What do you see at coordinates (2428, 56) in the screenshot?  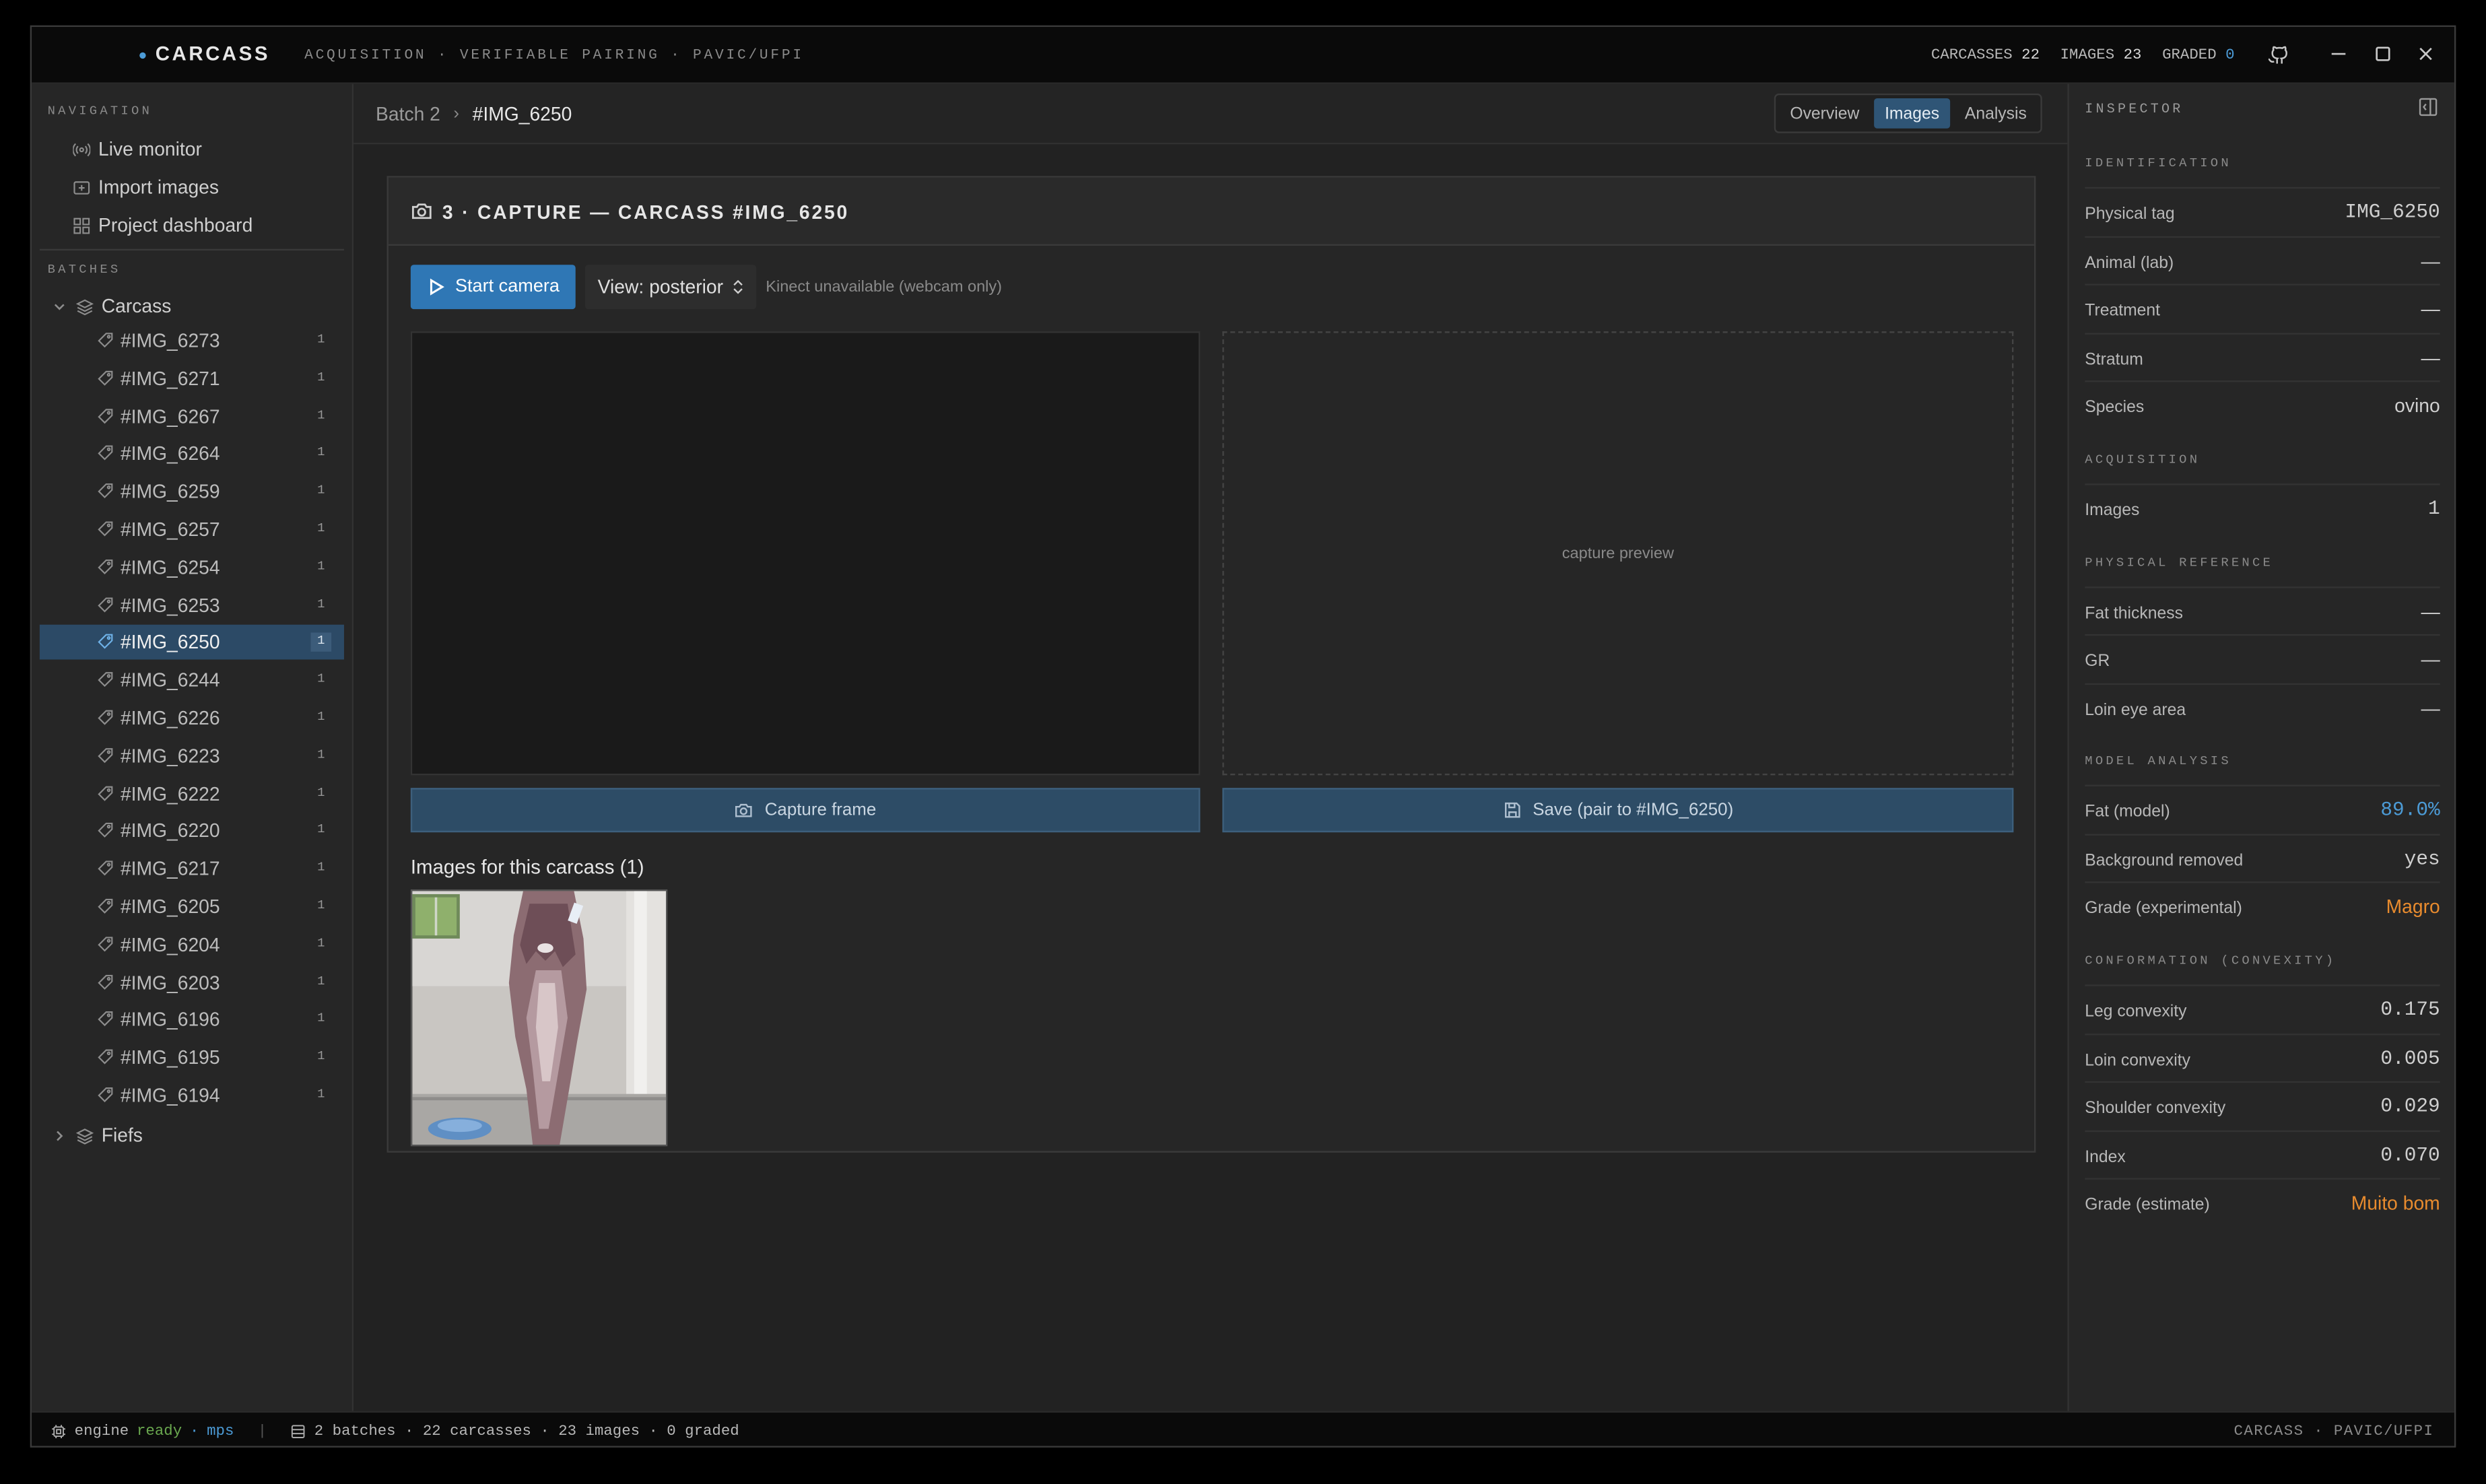 I see `close-icon` at bounding box center [2428, 56].